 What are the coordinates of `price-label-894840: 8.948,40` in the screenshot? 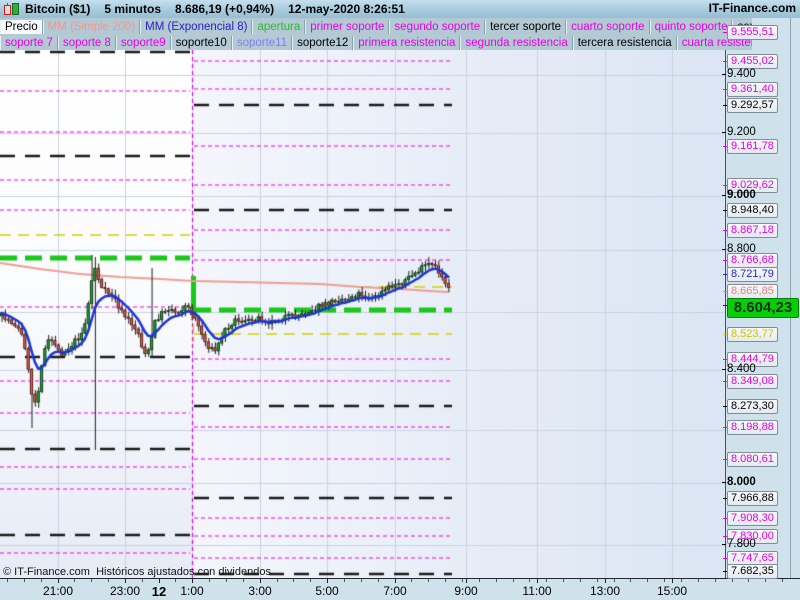 It's located at (750, 210).